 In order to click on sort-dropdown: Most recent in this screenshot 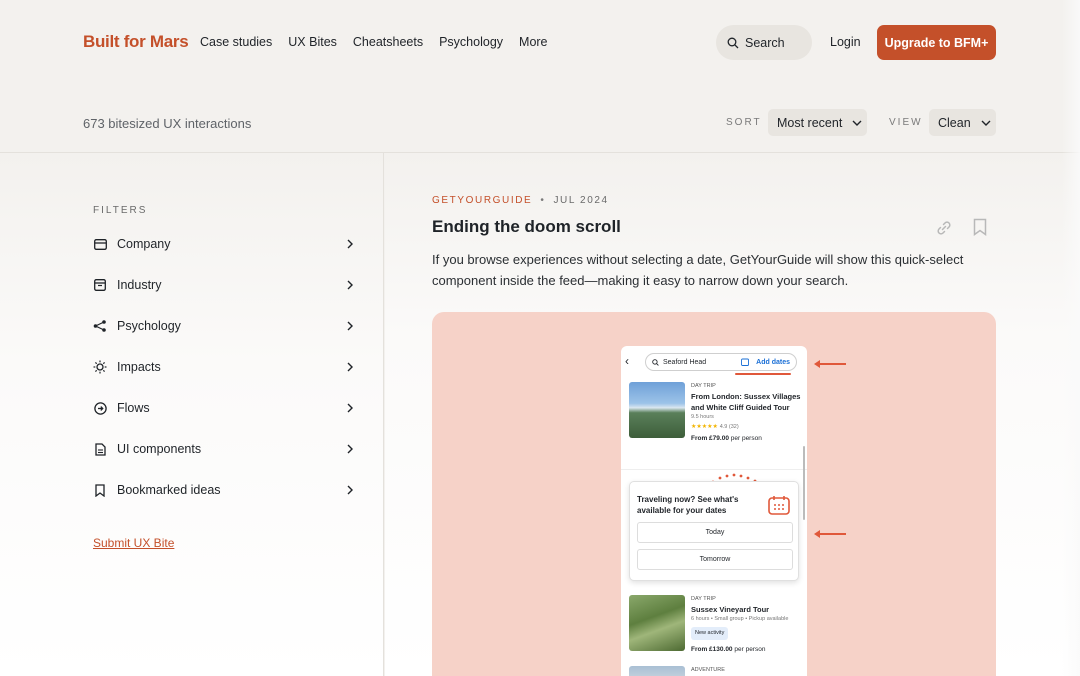, I will do `click(817, 122)`.